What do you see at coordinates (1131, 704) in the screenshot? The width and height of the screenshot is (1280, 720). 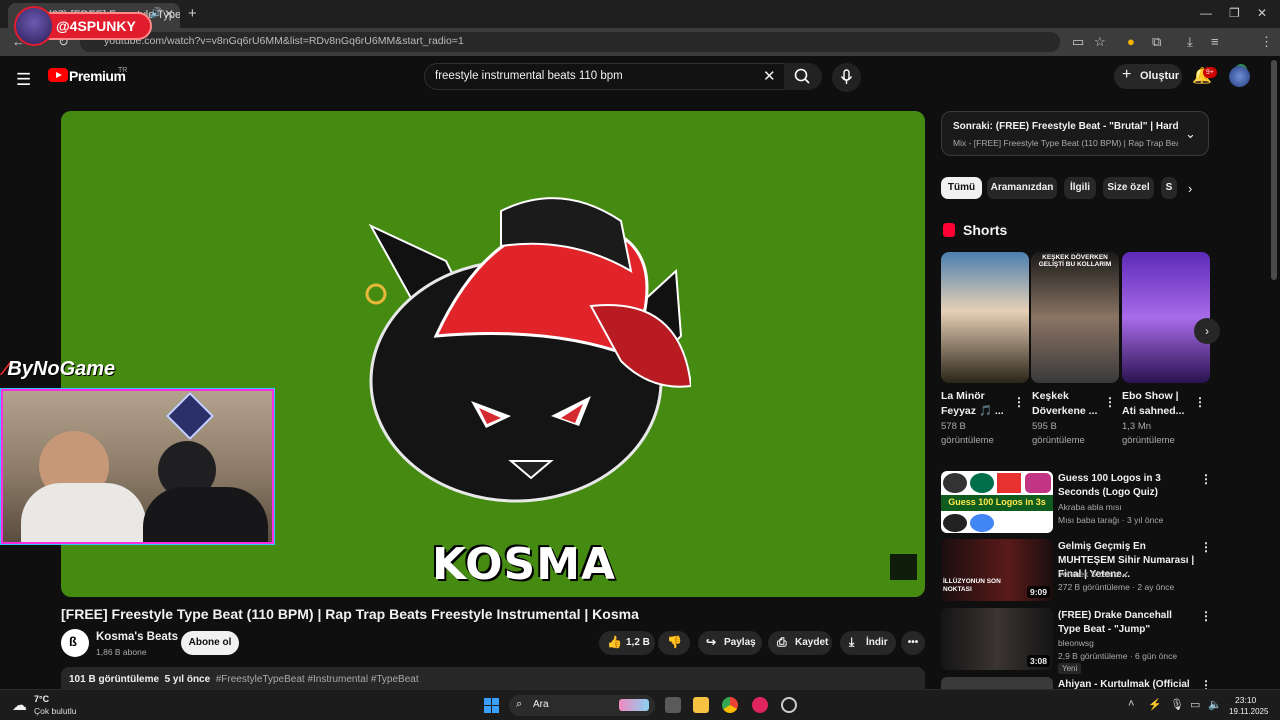 I see `tray-chevron-icon: ˄` at bounding box center [1131, 704].